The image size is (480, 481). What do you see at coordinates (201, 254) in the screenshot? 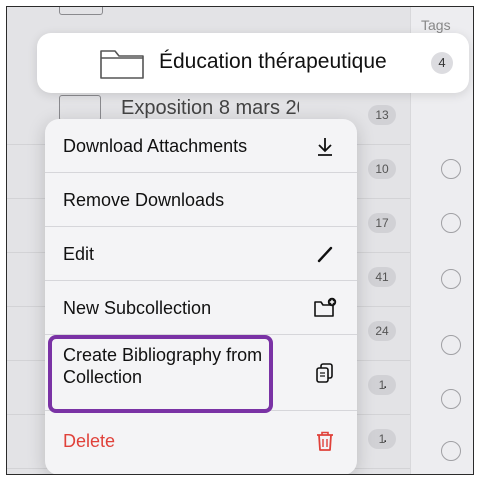
I see `menu-item-edit: Edit` at bounding box center [201, 254].